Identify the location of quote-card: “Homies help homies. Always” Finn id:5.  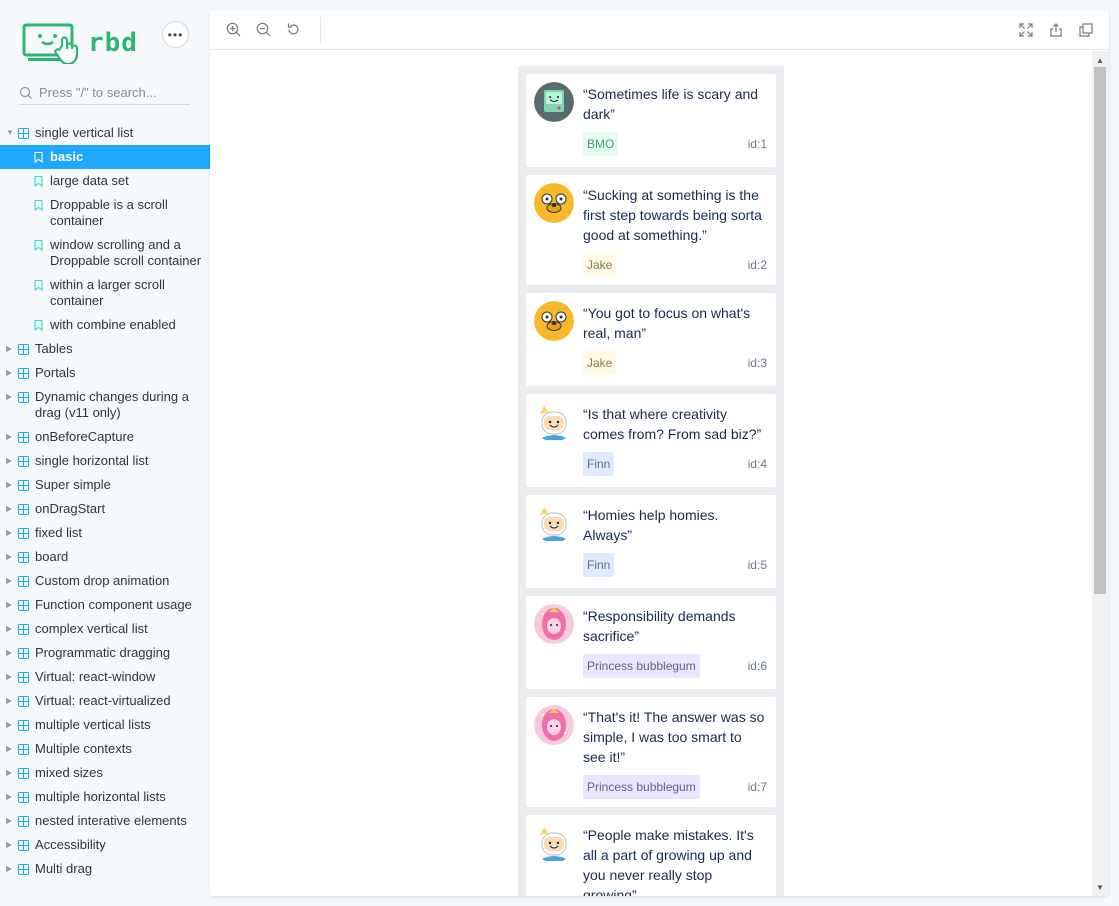
(651, 541).